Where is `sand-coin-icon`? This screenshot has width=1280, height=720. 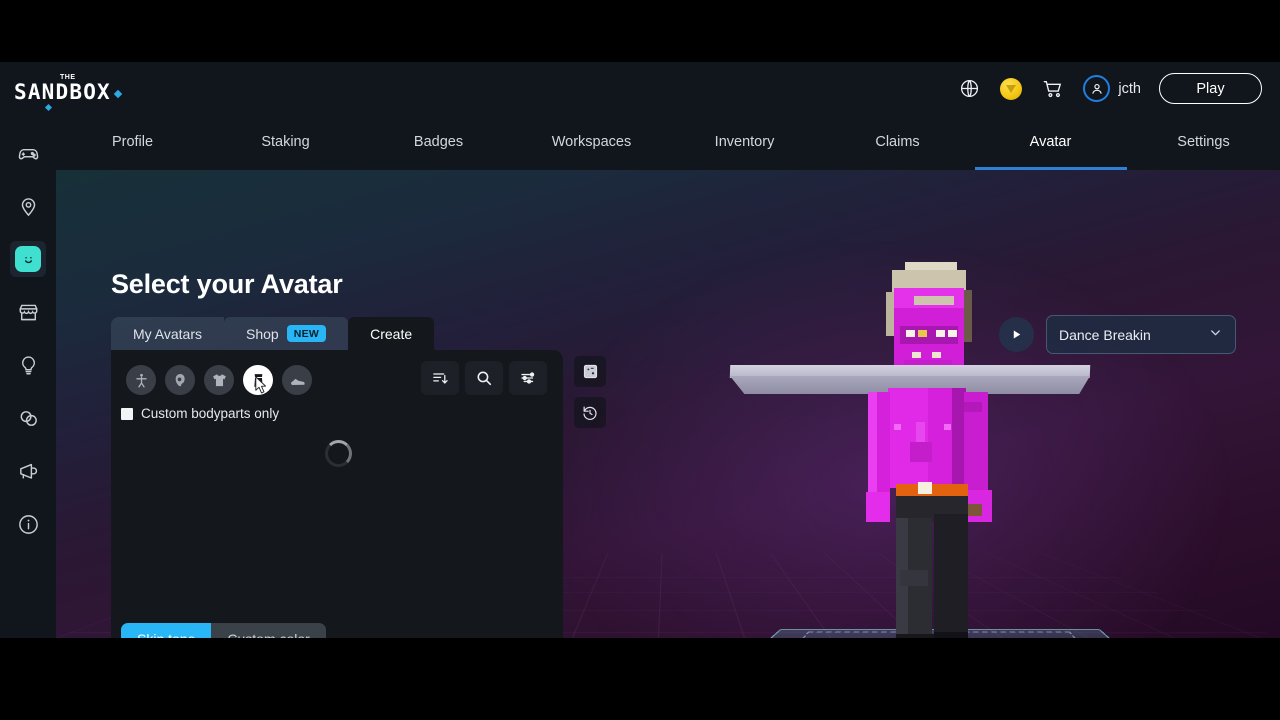
sand-coin-icon is located at coordinates (1011, 89).